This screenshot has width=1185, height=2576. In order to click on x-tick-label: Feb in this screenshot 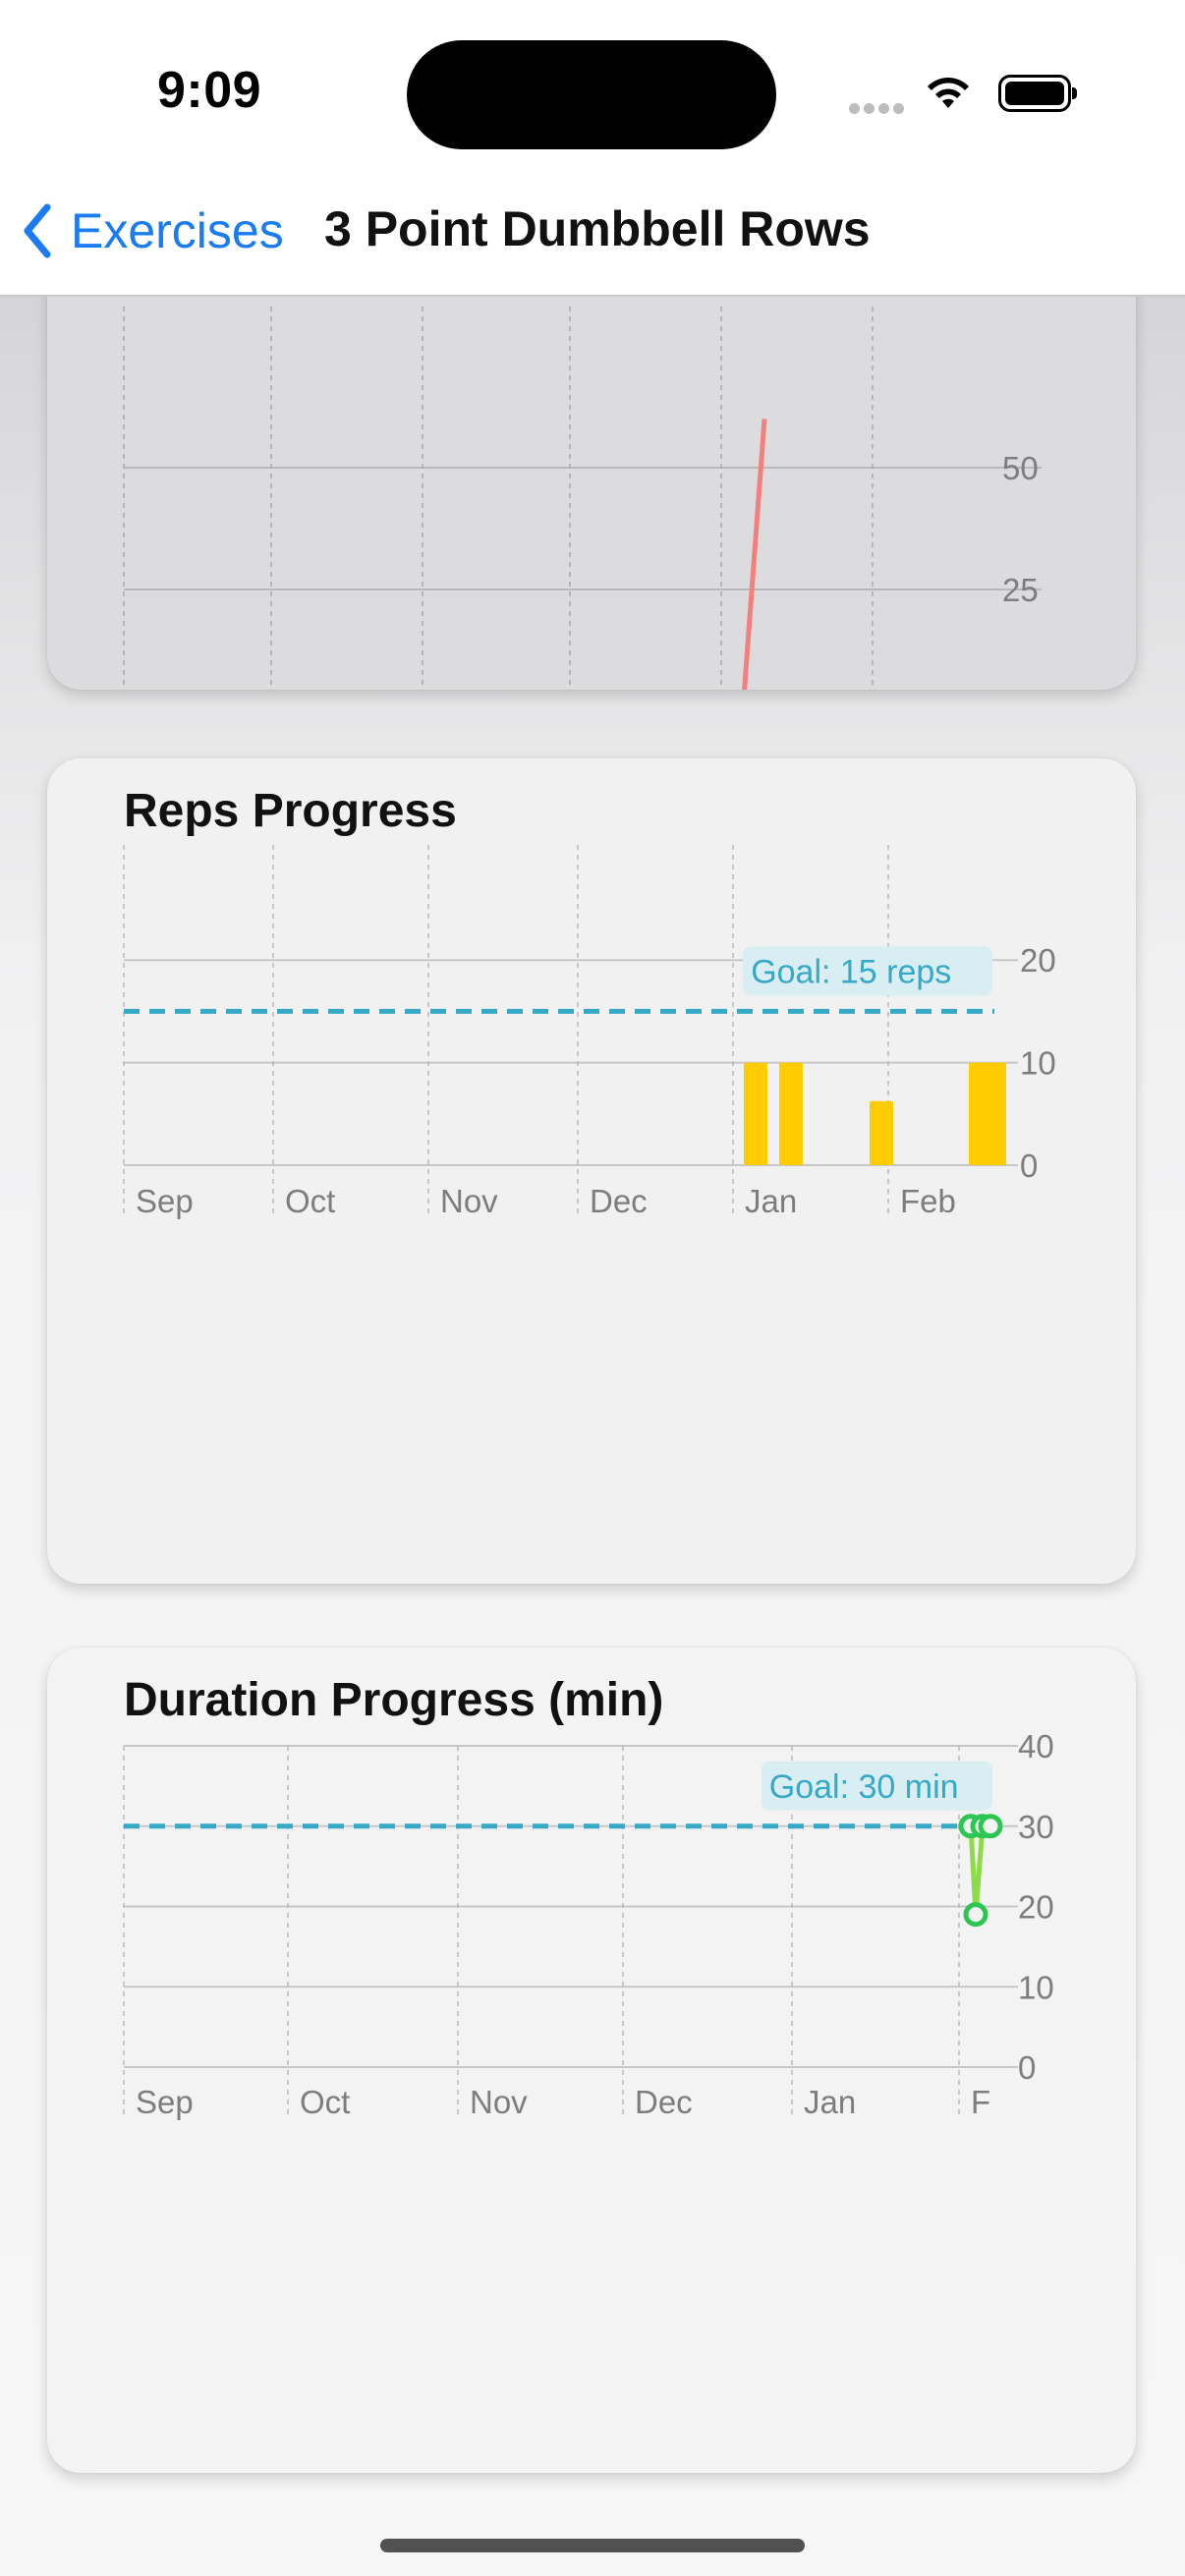, I will do `click(928, 1201)`.